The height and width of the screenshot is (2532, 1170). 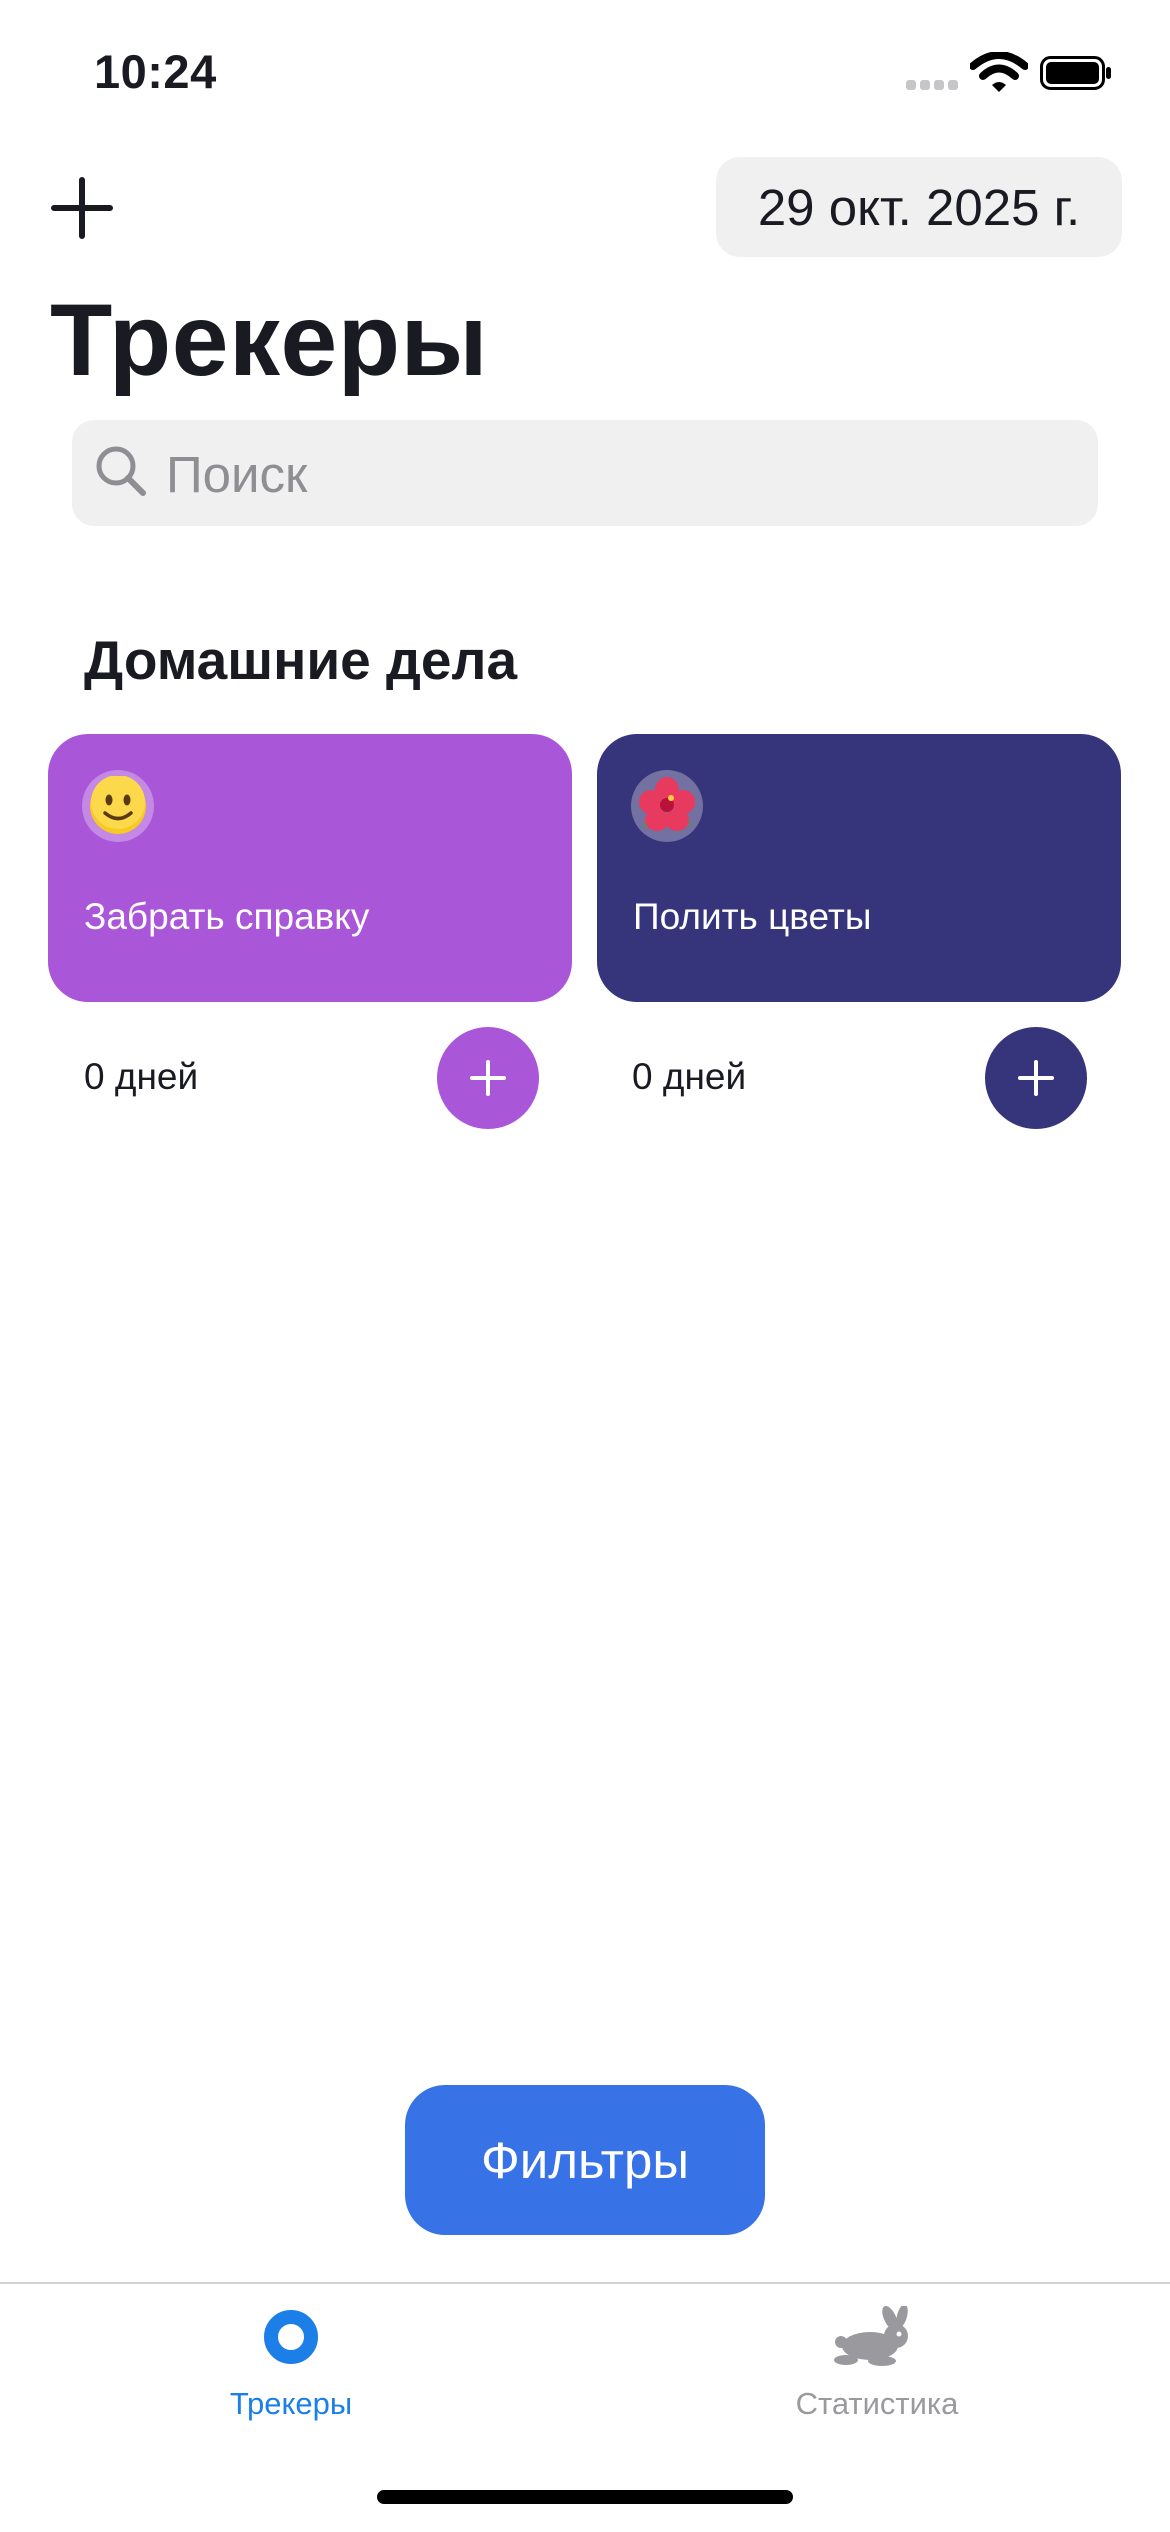 What do you see at coordinates (752, 916) in the screenshot?
I see `tracker-title: Полить цветы` at bounding box center [752, 916].